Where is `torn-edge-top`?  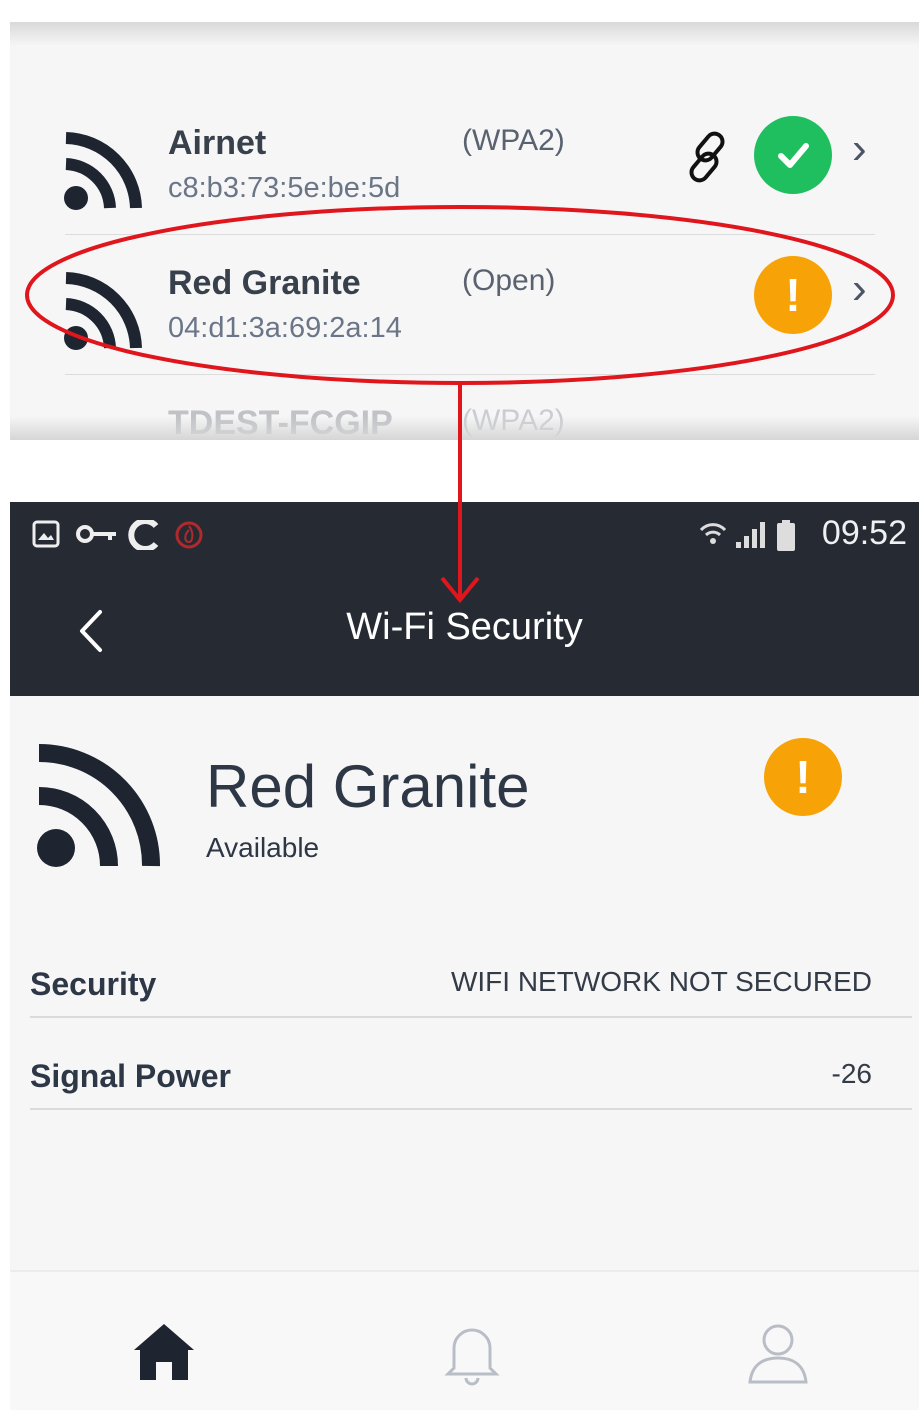
torn-edge-top is located at coordinates (464, 34).